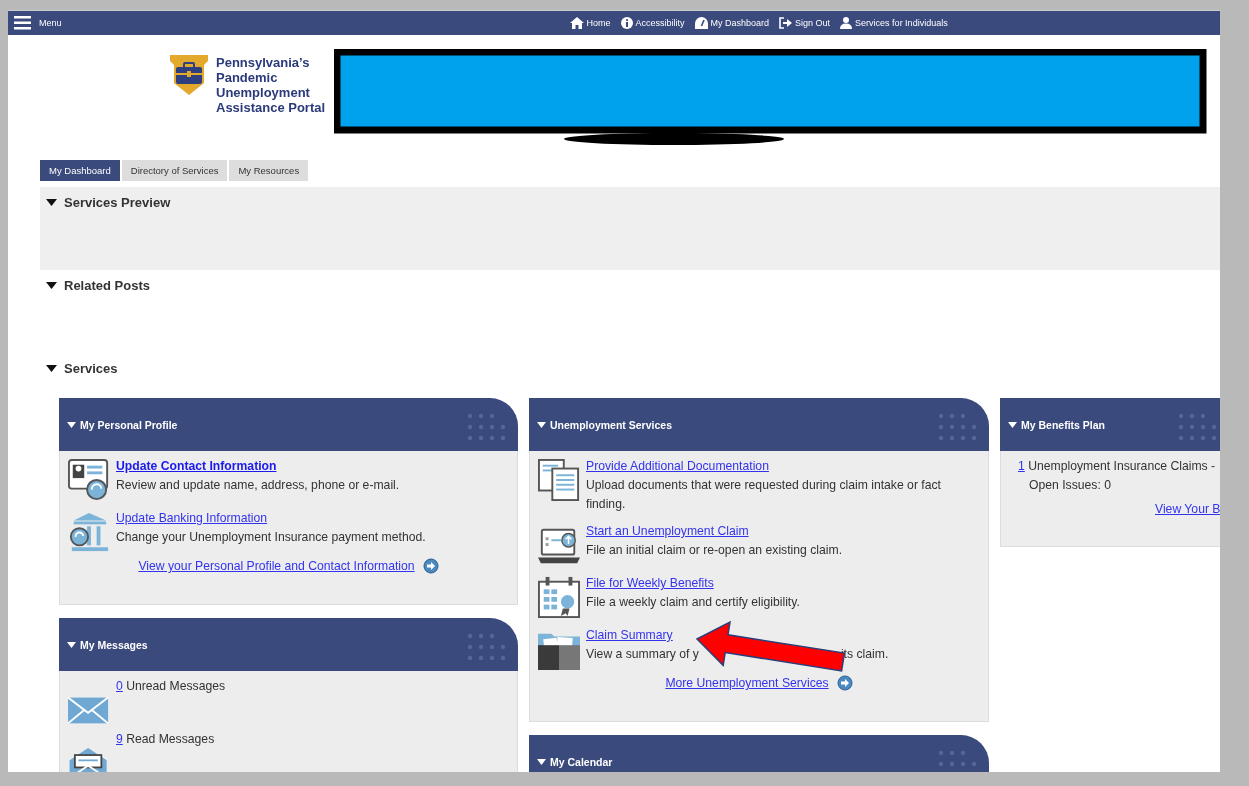 The height and width of the screenshot is (786, 1249). I want to click on tab: My Resources, so click(269, 170).